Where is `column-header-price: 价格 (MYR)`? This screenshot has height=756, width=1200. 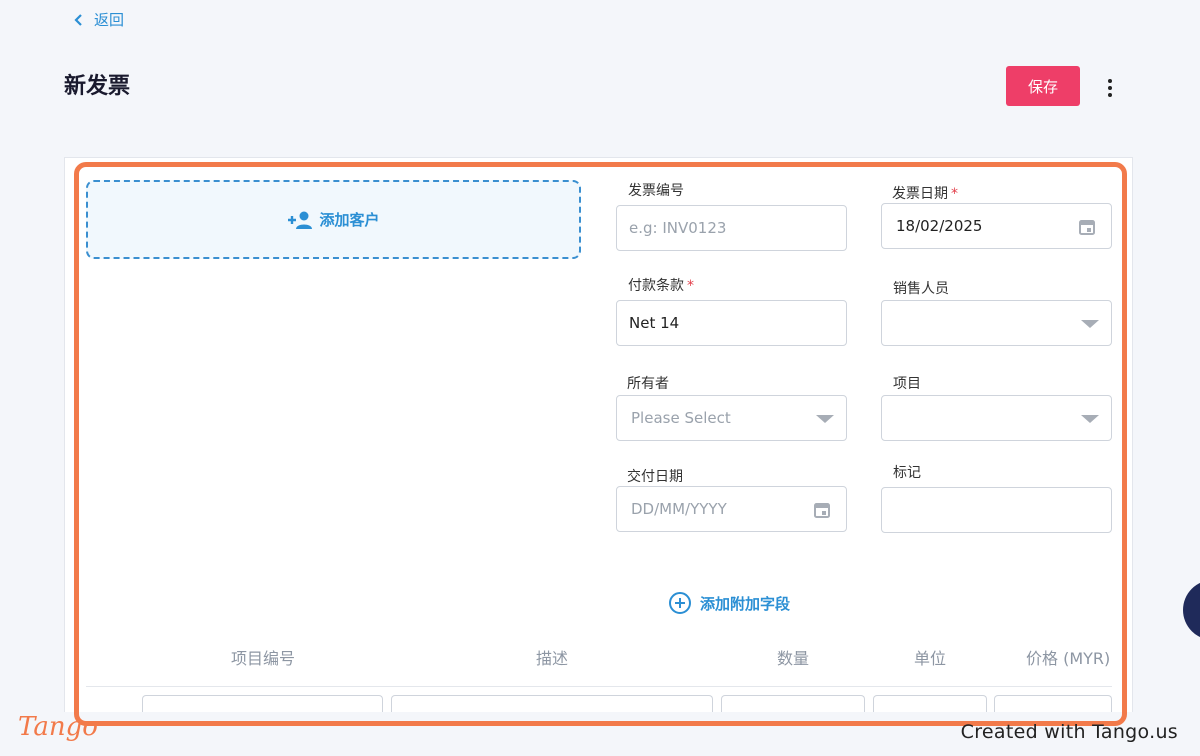 column-header-price: 价格 (MYR) is located at coordinates (1068, 658).